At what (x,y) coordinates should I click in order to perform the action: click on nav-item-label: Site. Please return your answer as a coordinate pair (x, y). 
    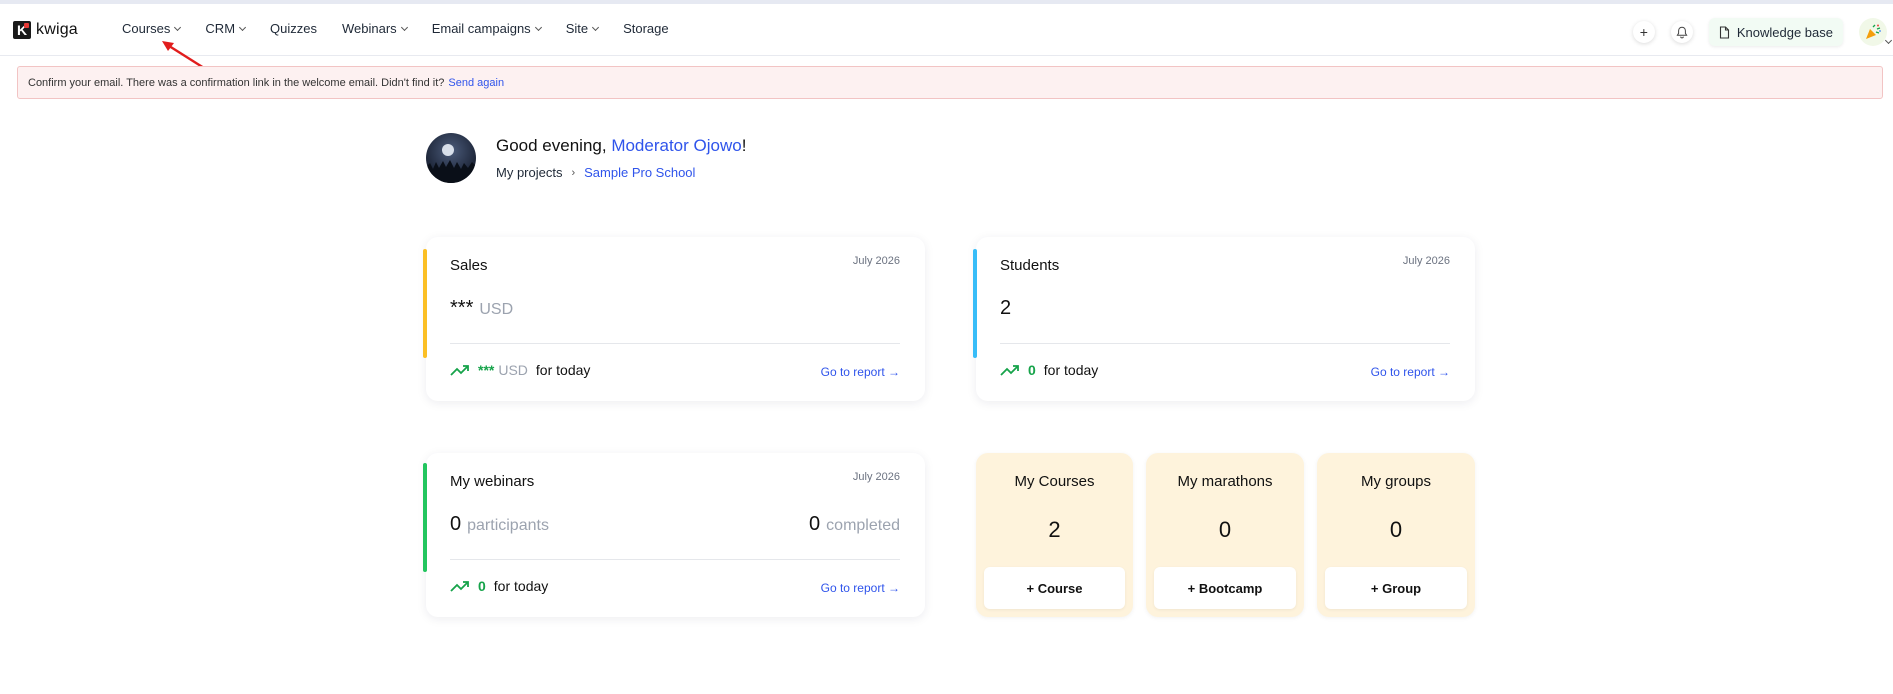
    Looking at the image, I should click on (577, 28).